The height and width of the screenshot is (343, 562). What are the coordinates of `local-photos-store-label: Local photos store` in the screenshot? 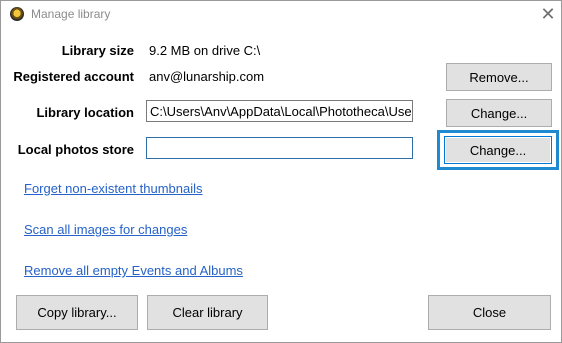 It's located at (75, 149).